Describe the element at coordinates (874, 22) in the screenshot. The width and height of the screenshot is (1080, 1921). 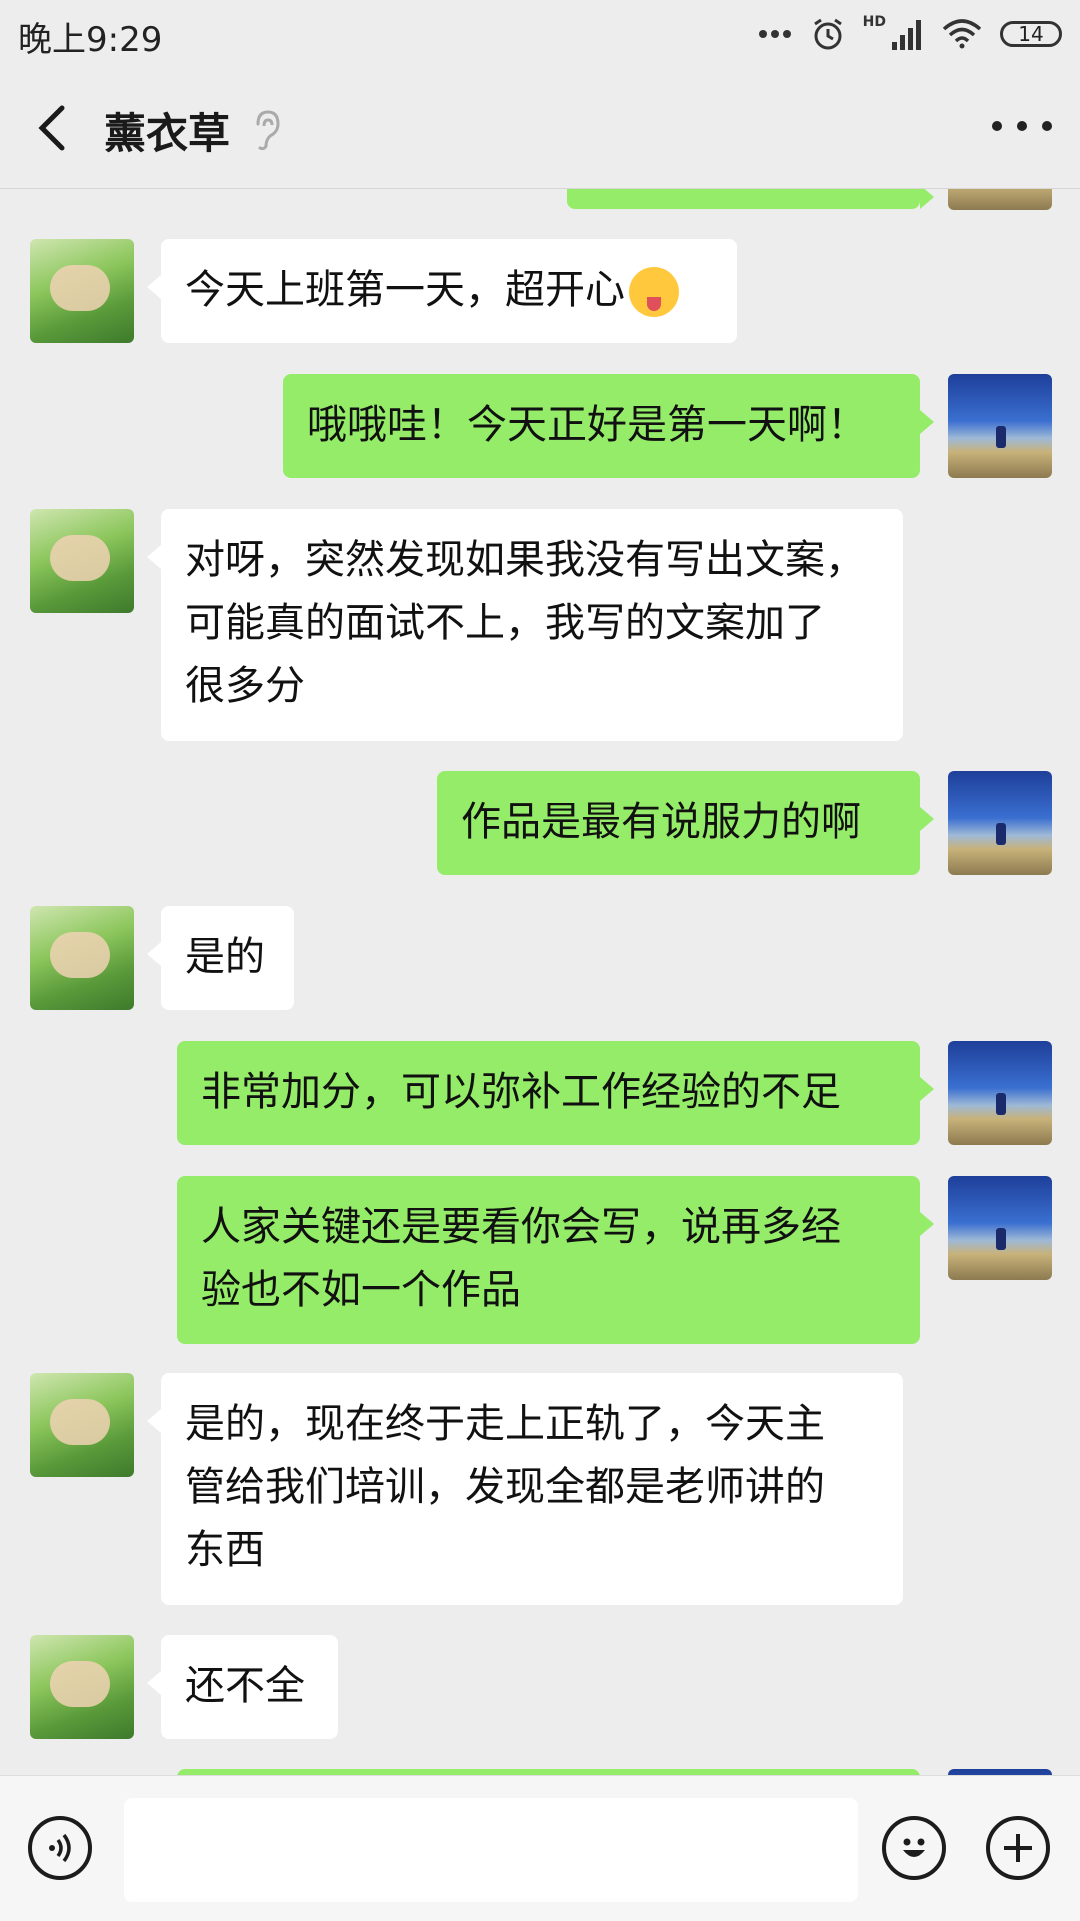
I see `network-type-label: HD` at that location.